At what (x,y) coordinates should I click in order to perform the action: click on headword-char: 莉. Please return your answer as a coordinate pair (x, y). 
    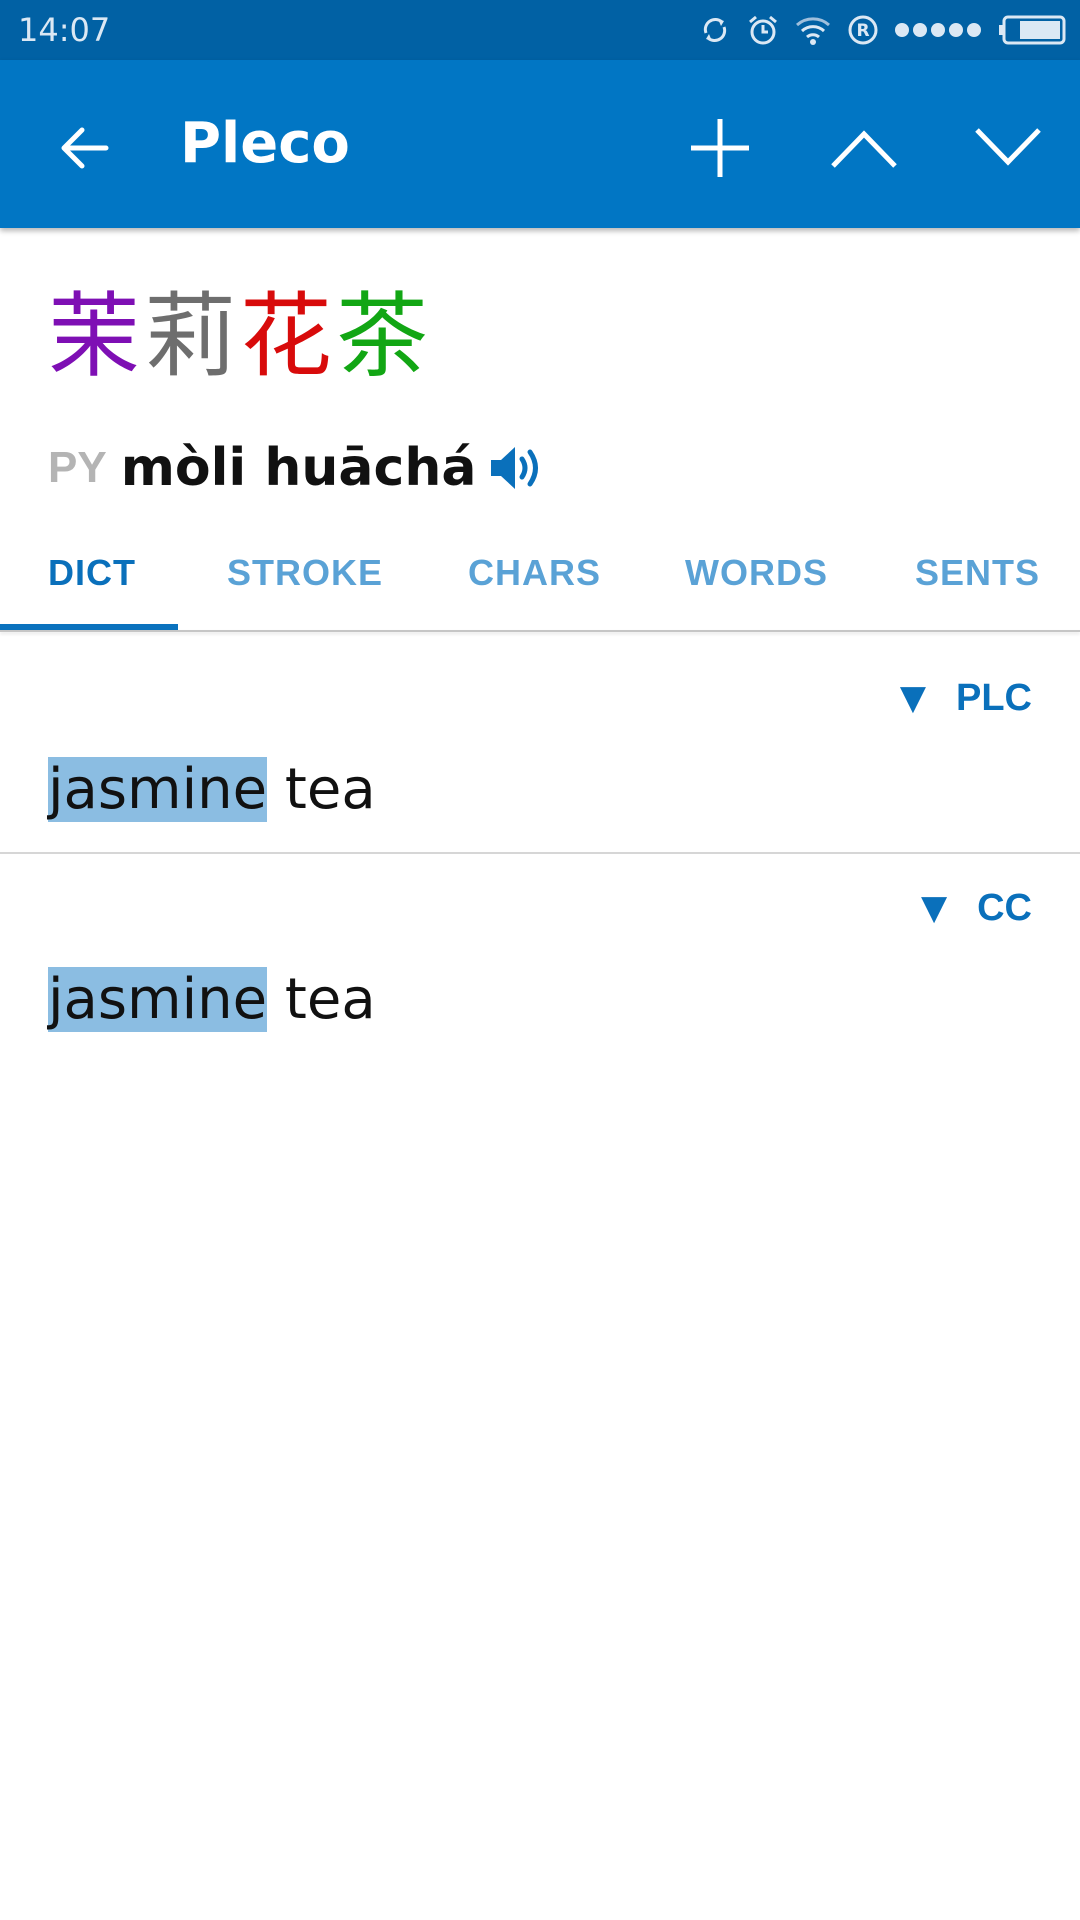
    Looking at the image, I should click on (192, 337).